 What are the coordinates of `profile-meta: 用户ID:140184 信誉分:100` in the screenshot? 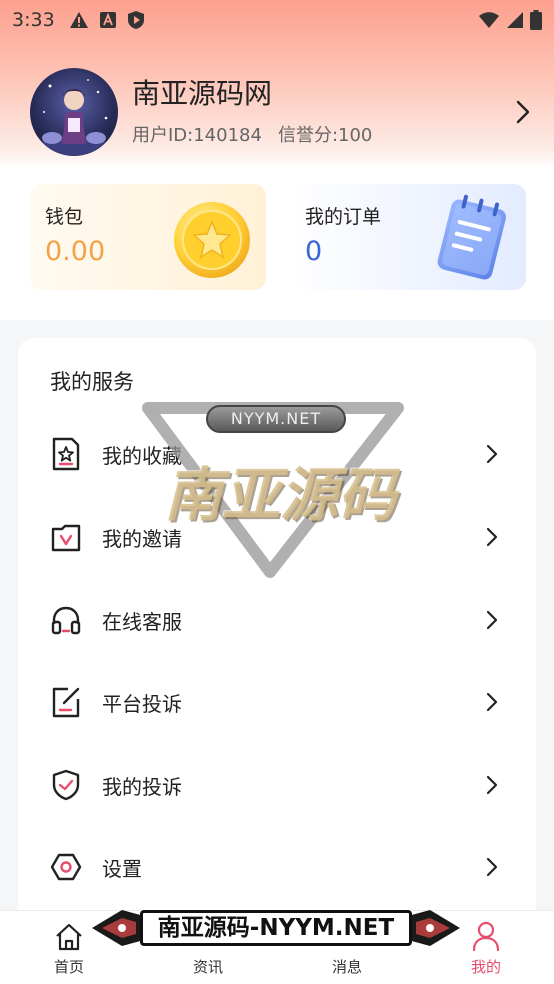 It's located at (252, 134).